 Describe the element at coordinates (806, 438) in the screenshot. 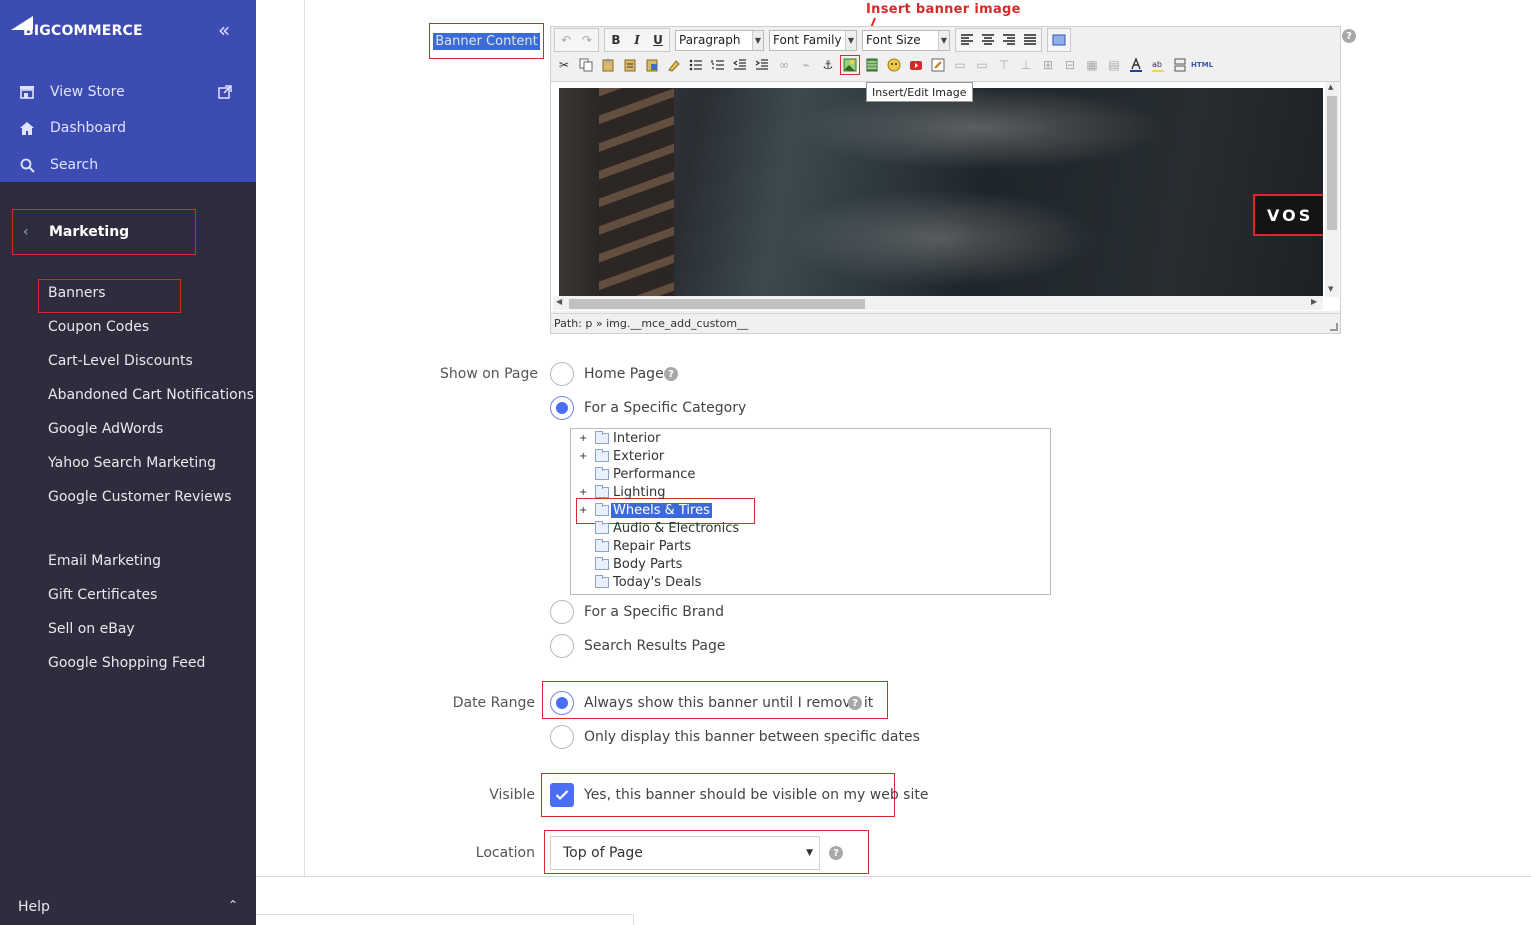

I see `category-tree-item: + Interior` at that location.